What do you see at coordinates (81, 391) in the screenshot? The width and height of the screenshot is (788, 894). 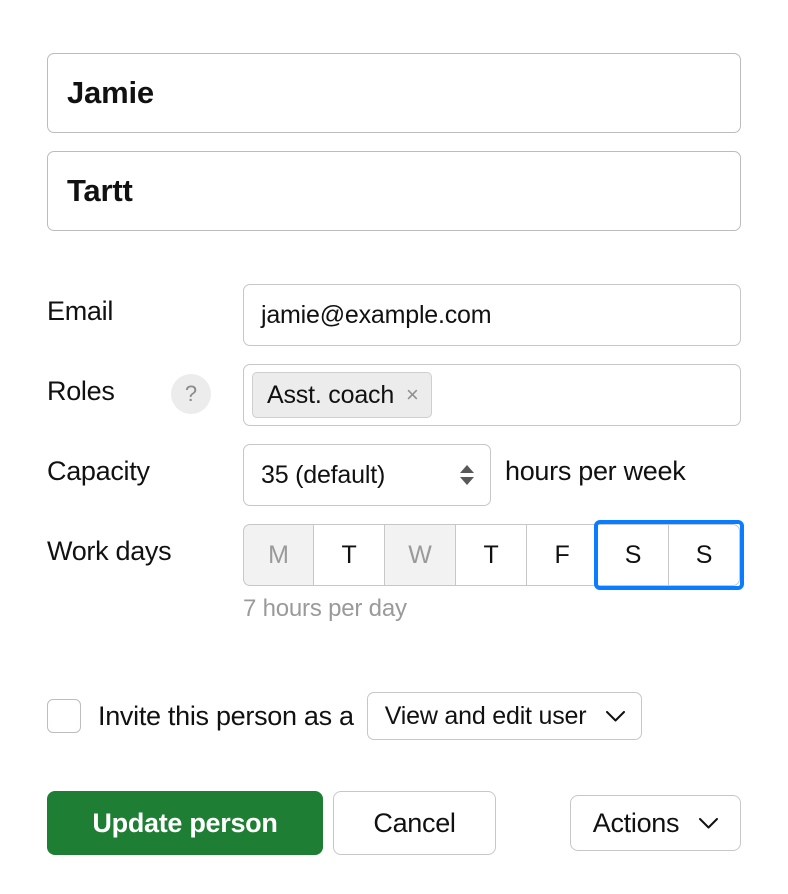 I see `roles-label: Roles` at bounding box center [81, 391].